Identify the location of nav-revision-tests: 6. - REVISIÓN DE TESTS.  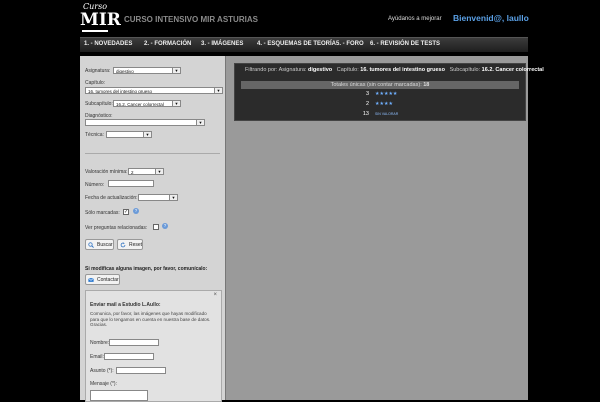
(405, 44).